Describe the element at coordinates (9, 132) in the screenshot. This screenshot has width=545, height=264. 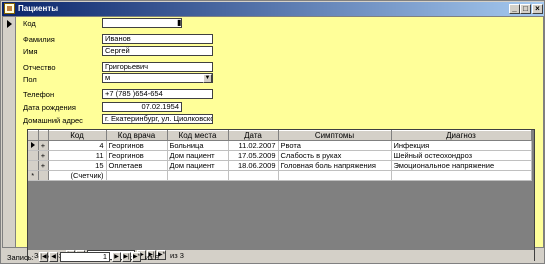
I see `record-selector` at that location.